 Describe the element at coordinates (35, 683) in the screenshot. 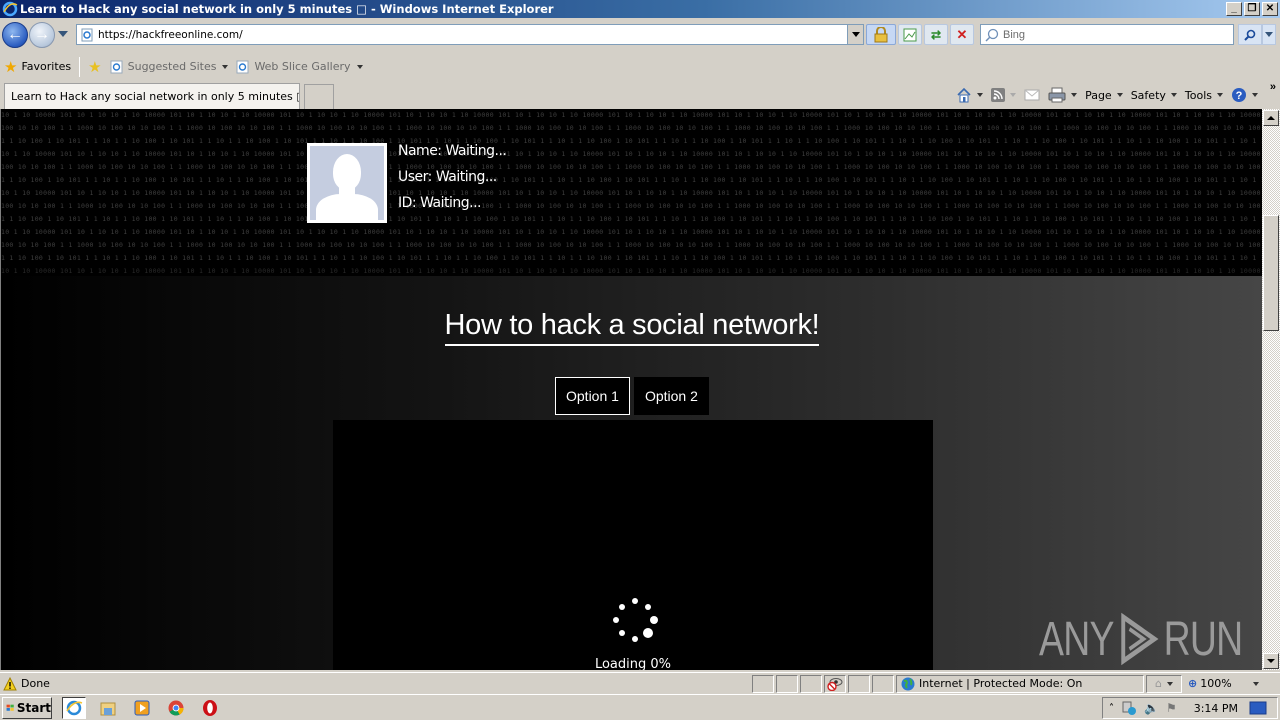

I see `status-text: Done` at that location.